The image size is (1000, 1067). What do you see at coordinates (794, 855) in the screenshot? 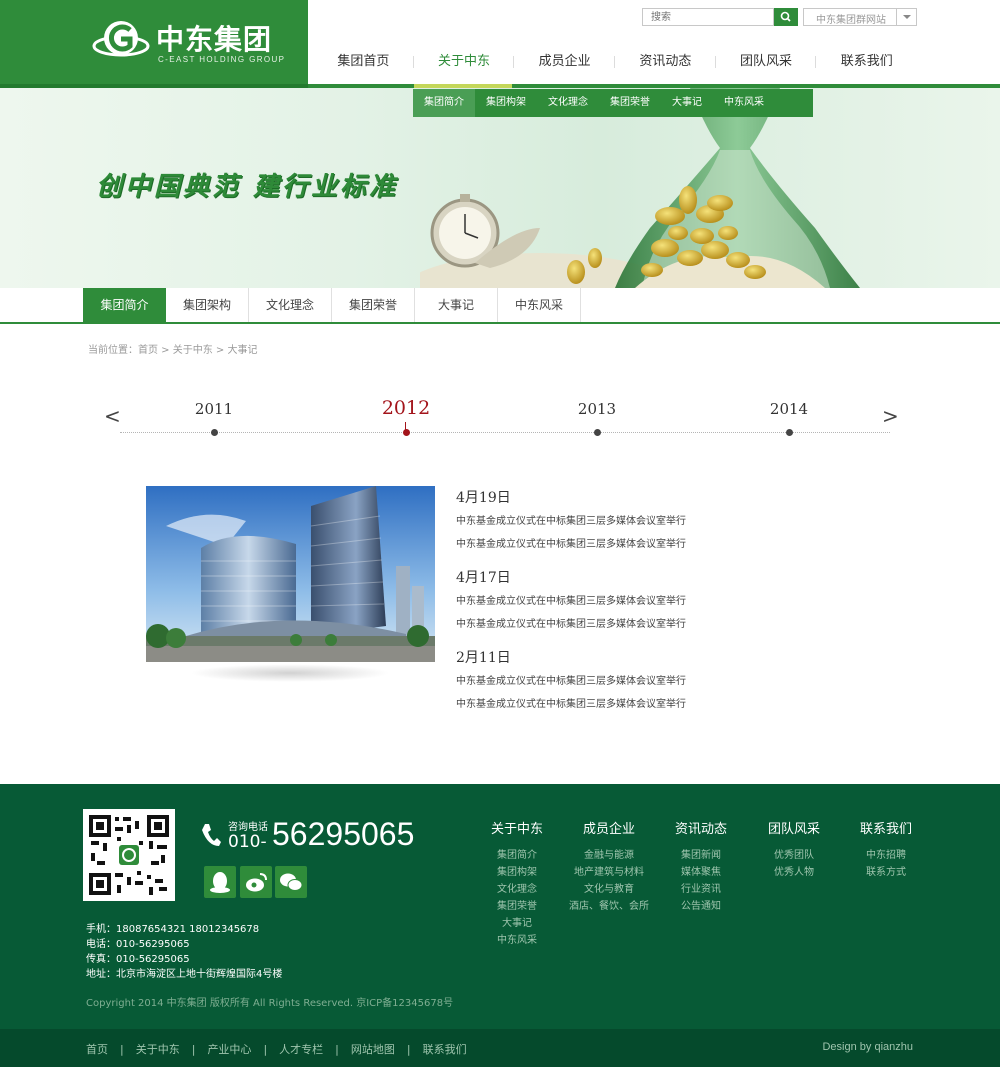
I see `footer-link: 优秀团队` at bounding box center [794, 855].